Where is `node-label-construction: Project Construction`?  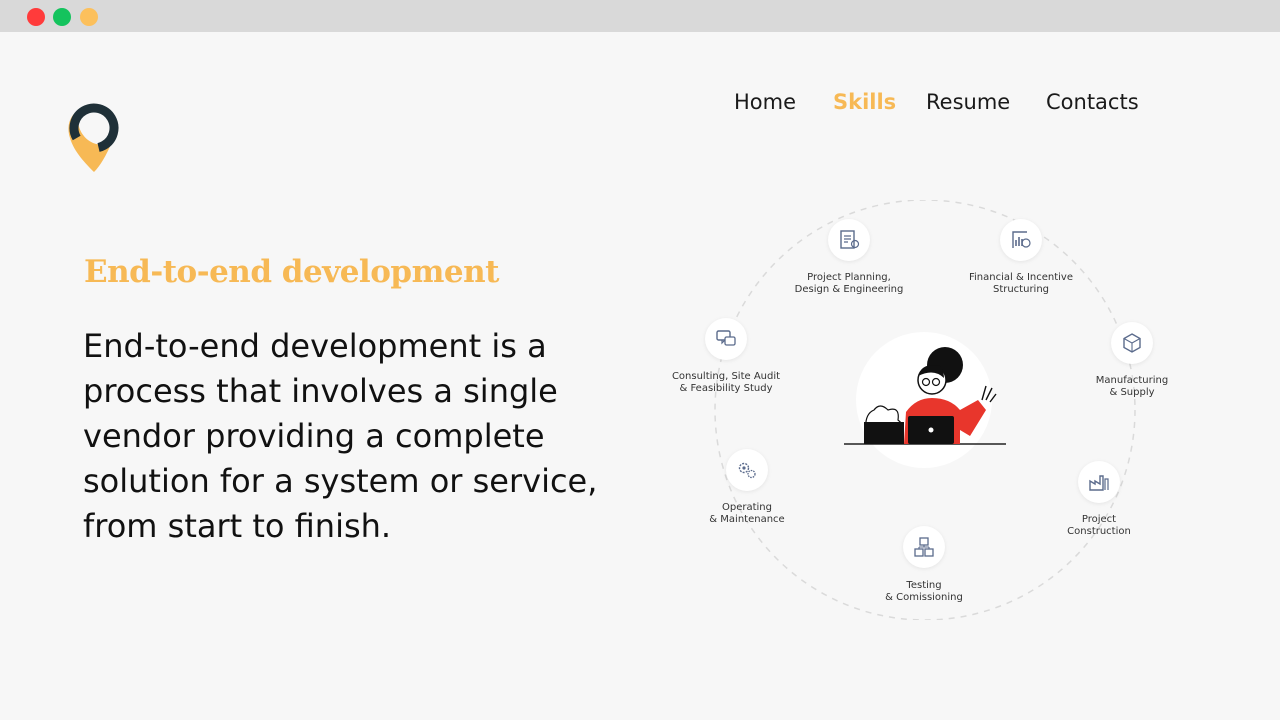 node-label-construction: Project Construction is located at coordinates (1099, 525).